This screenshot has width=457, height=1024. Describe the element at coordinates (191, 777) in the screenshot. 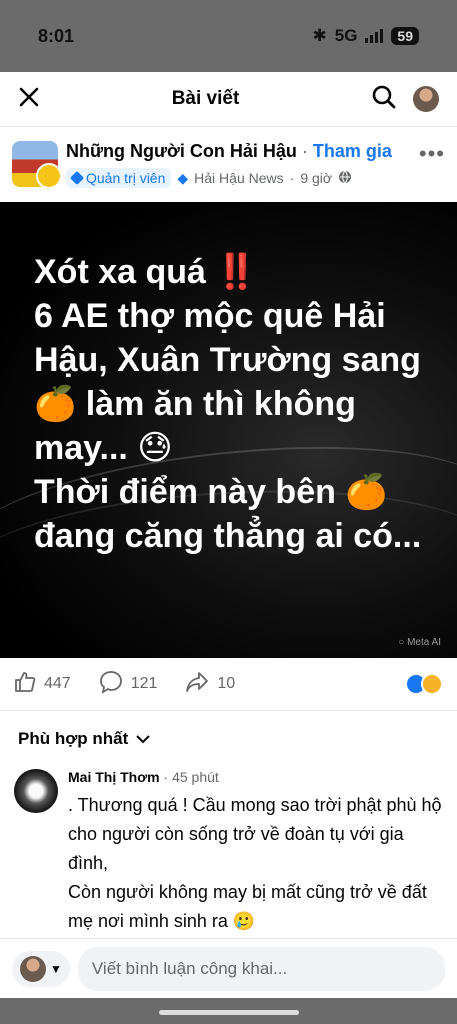

I see `comment-time: · 45 phút` at that location.